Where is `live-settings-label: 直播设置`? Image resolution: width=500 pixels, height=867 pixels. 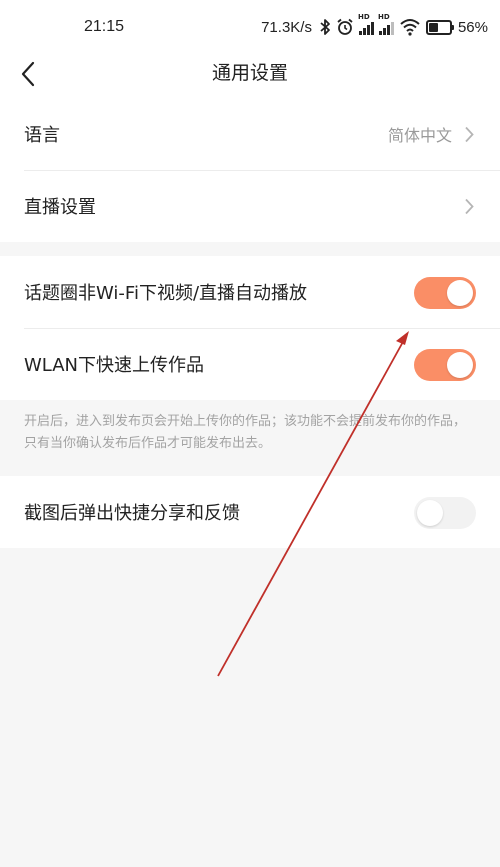
live-settings-label: 直播设置 is located at coordinates (60, 207).